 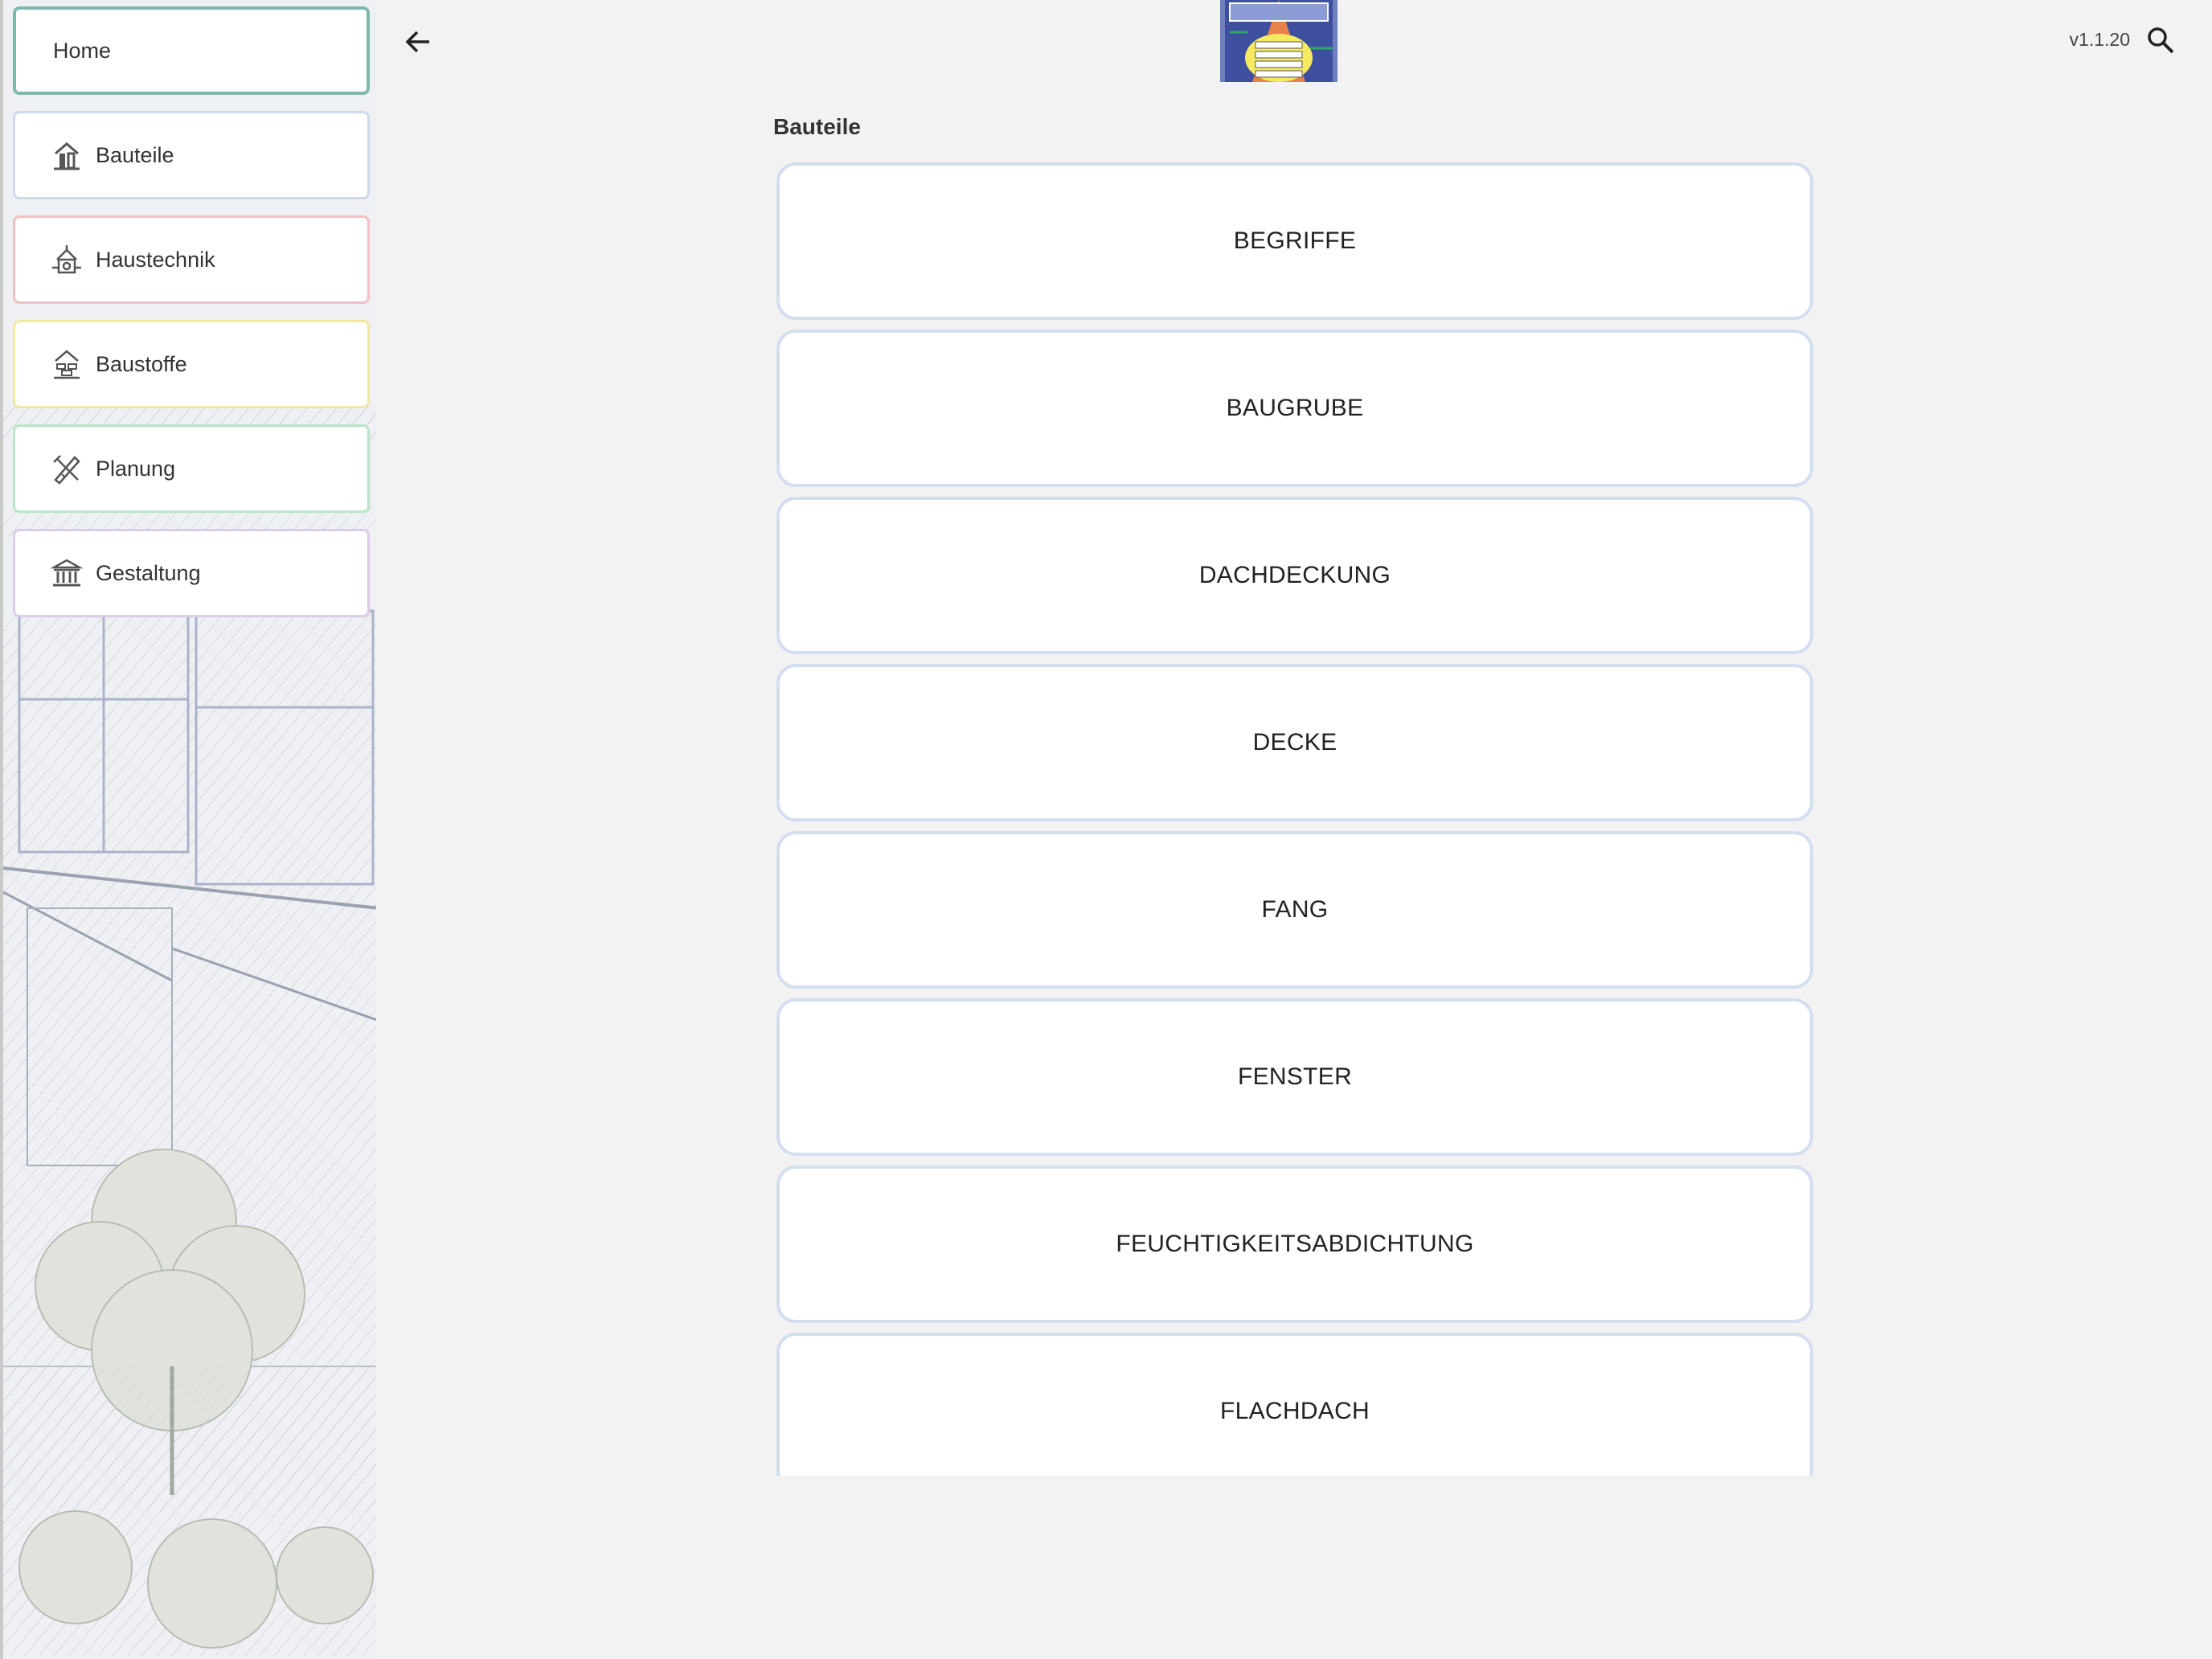 I want to click on sidebar-item-label: Baustoffe, so click(x=141, y=363).